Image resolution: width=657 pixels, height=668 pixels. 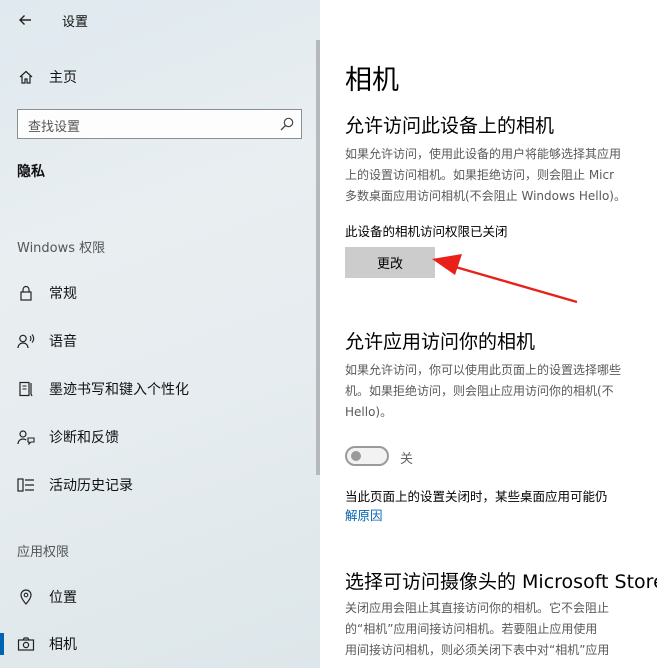 I want to click on section-description-line: 多数桌面应用访问相机(不会阻止 Windows Hello)。, so click(x=485, y=196).